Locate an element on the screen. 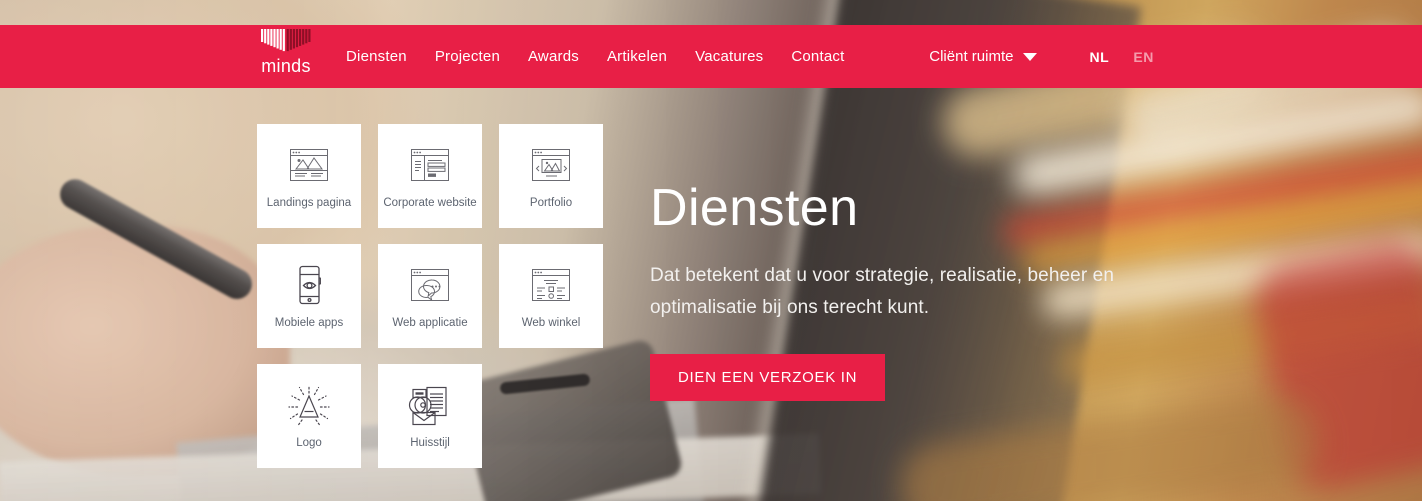 This screenshot has width=1422, height=501. service-card-corporate-website: Corporate website is located at coordinates (430, 176).